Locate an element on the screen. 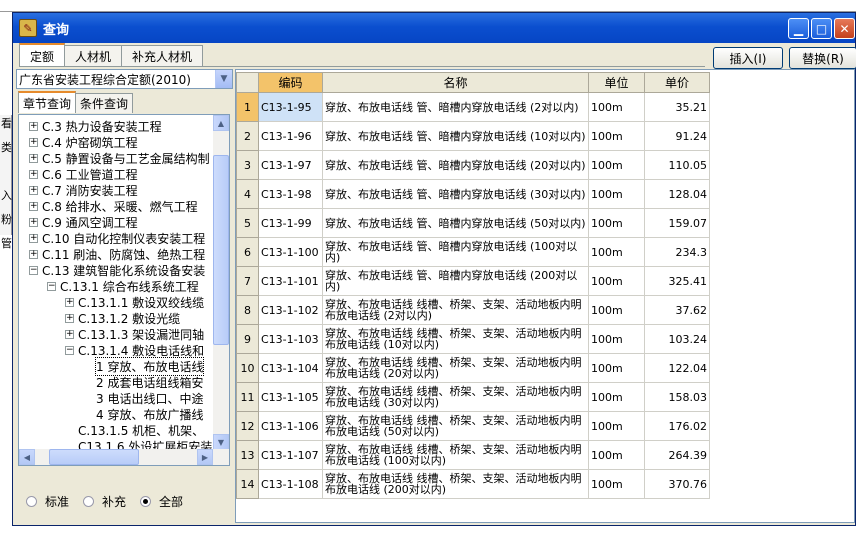  tree-item: C.13.1.5 机柜、机架、 is located at coordinates (141, 430).